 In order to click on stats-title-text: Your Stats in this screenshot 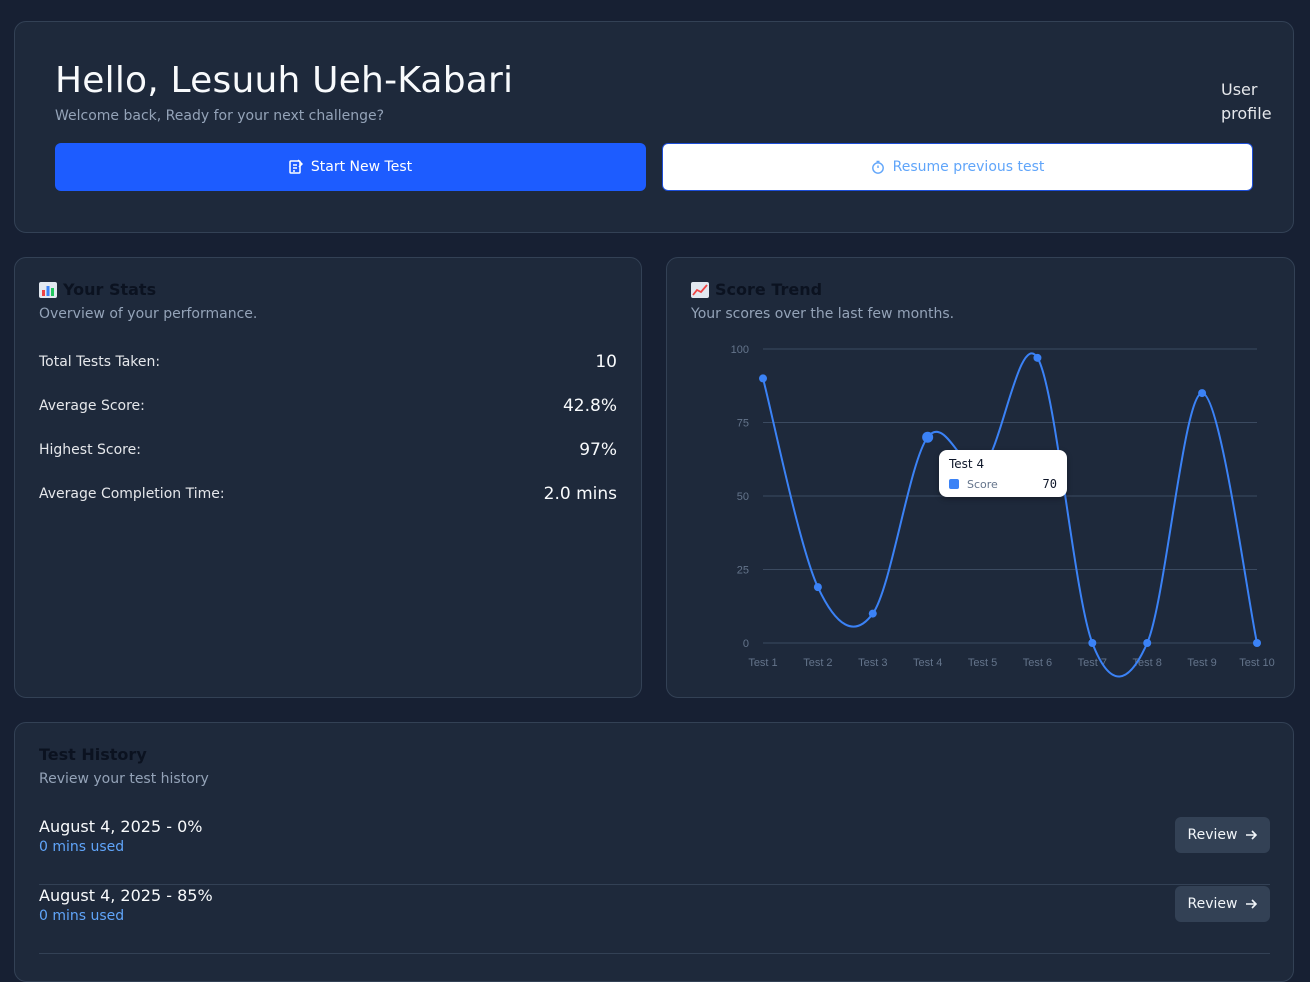, I will do `click(110, 289)`.